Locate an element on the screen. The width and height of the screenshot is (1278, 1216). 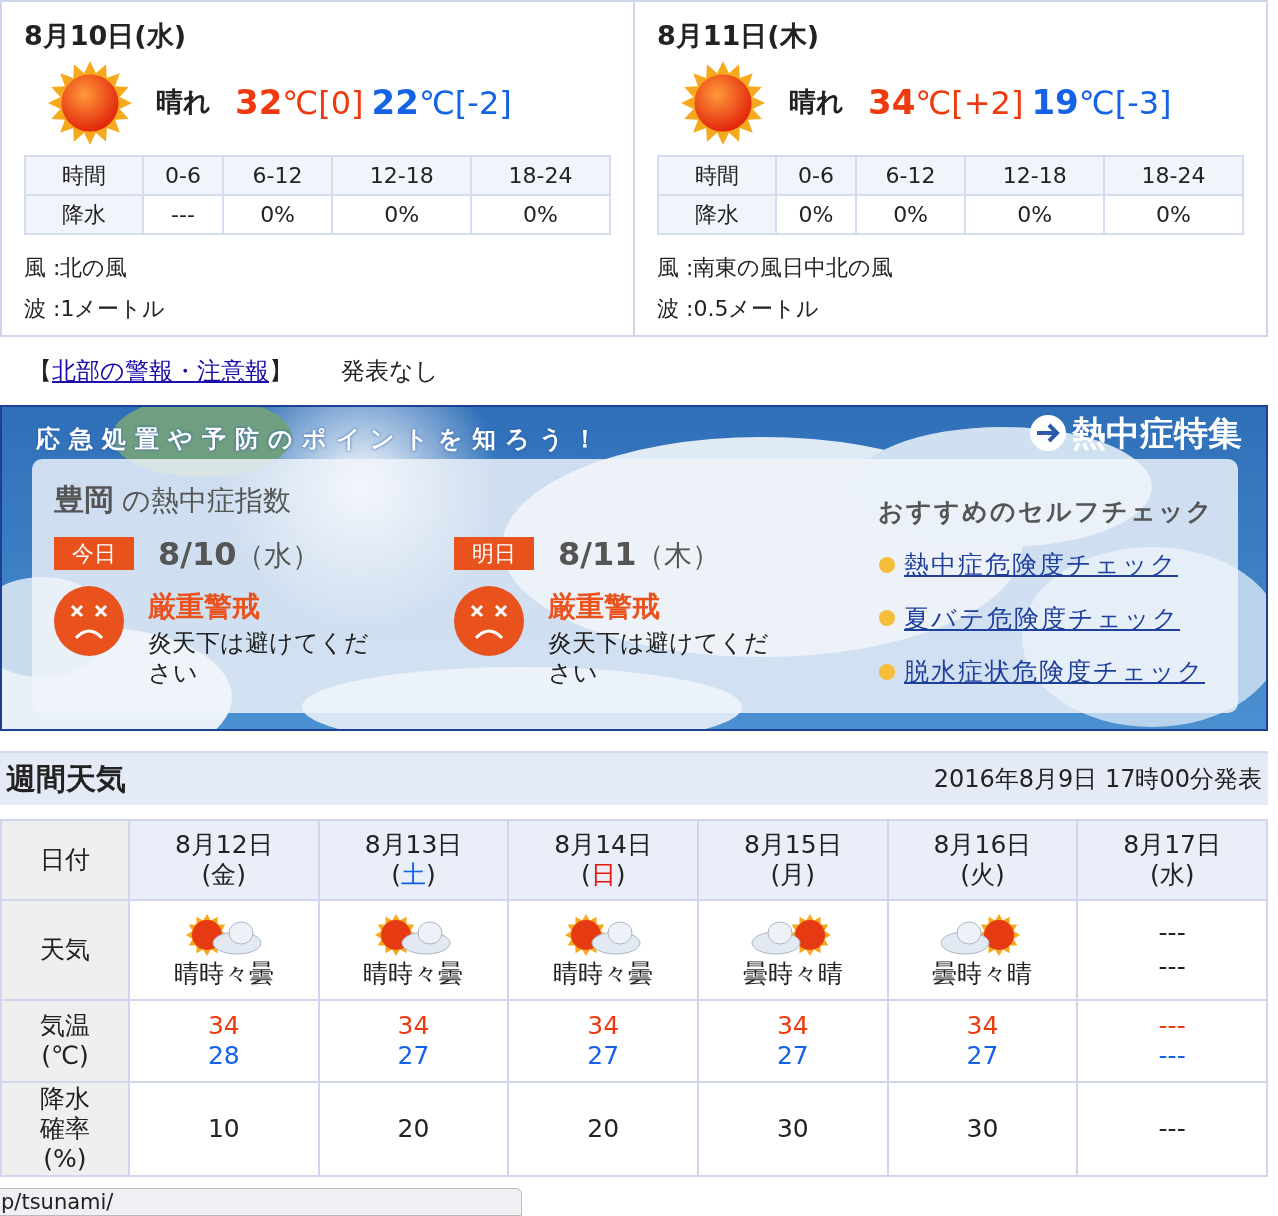
bracket-text: 】 is located at coordinates (281, 371).